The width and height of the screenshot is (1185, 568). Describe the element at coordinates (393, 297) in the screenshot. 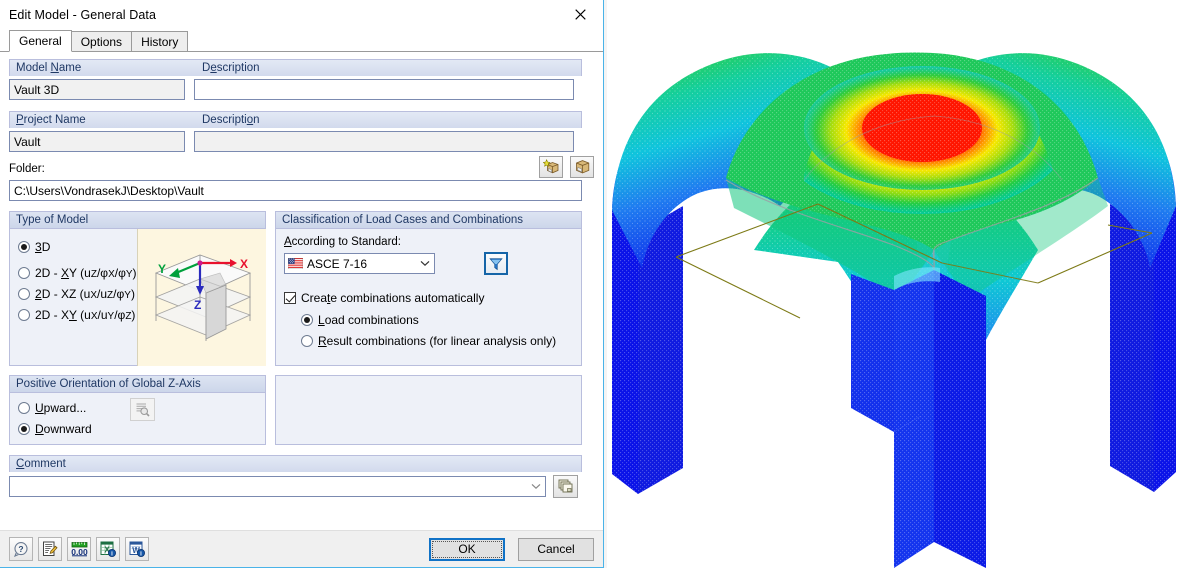

I see `create-combinations-label: Create combinations automatically` at that location.